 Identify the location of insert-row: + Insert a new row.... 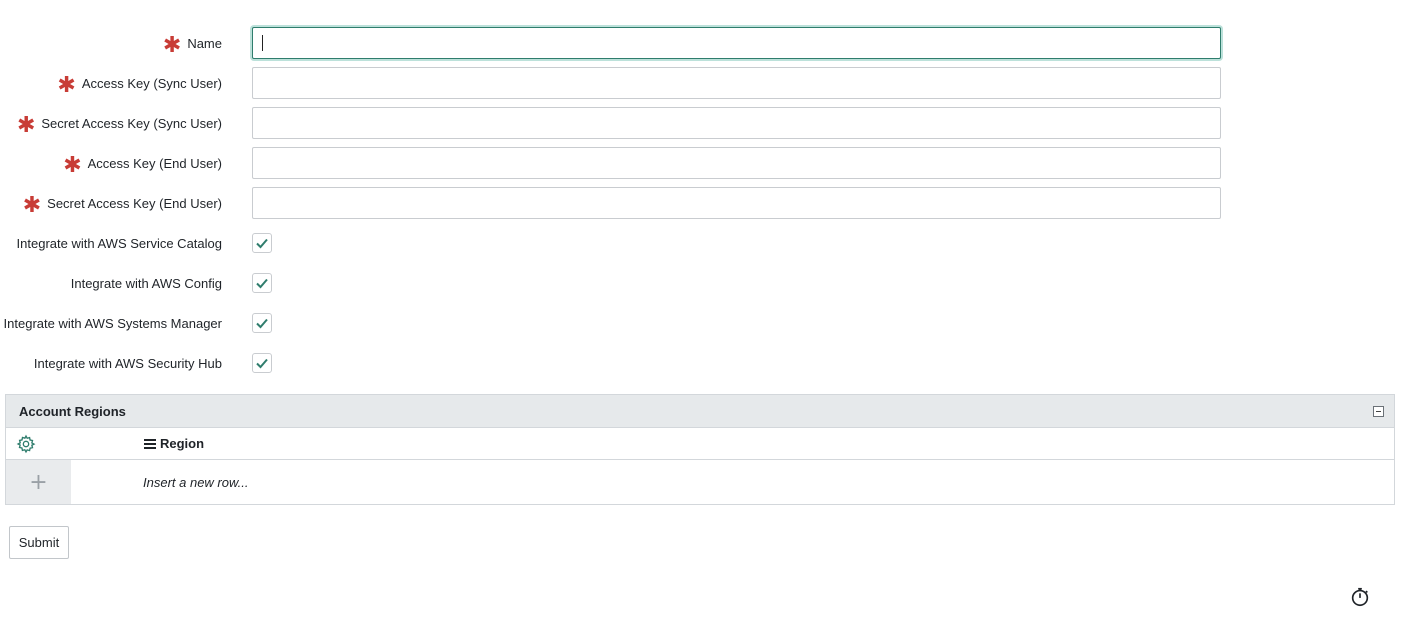
(700, 482).